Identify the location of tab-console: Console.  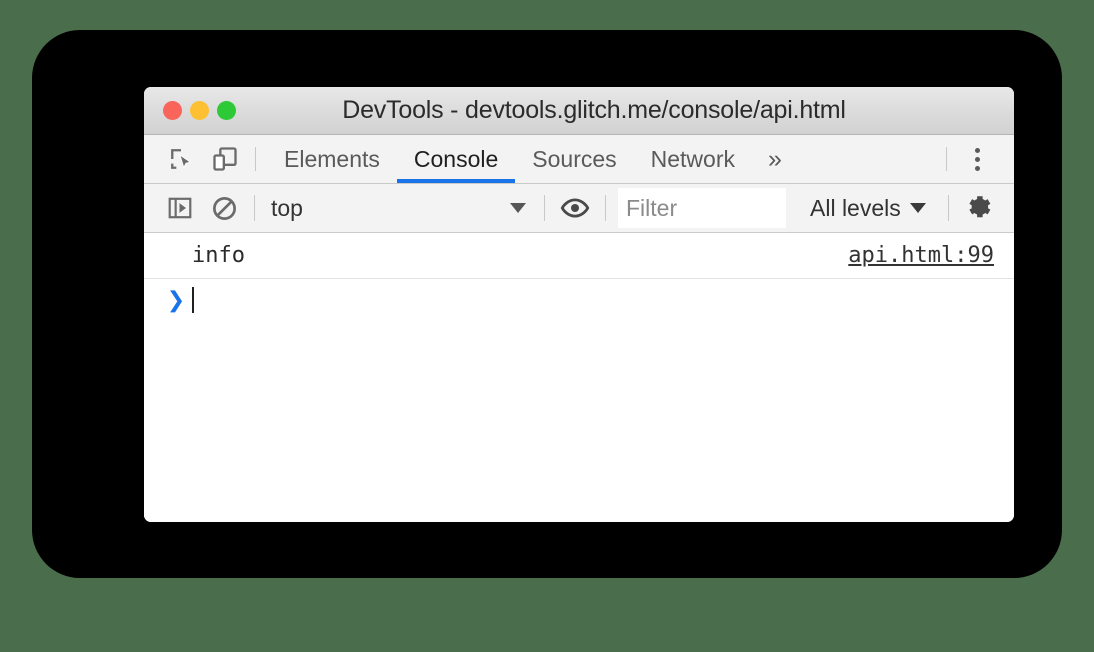
(456, 159).